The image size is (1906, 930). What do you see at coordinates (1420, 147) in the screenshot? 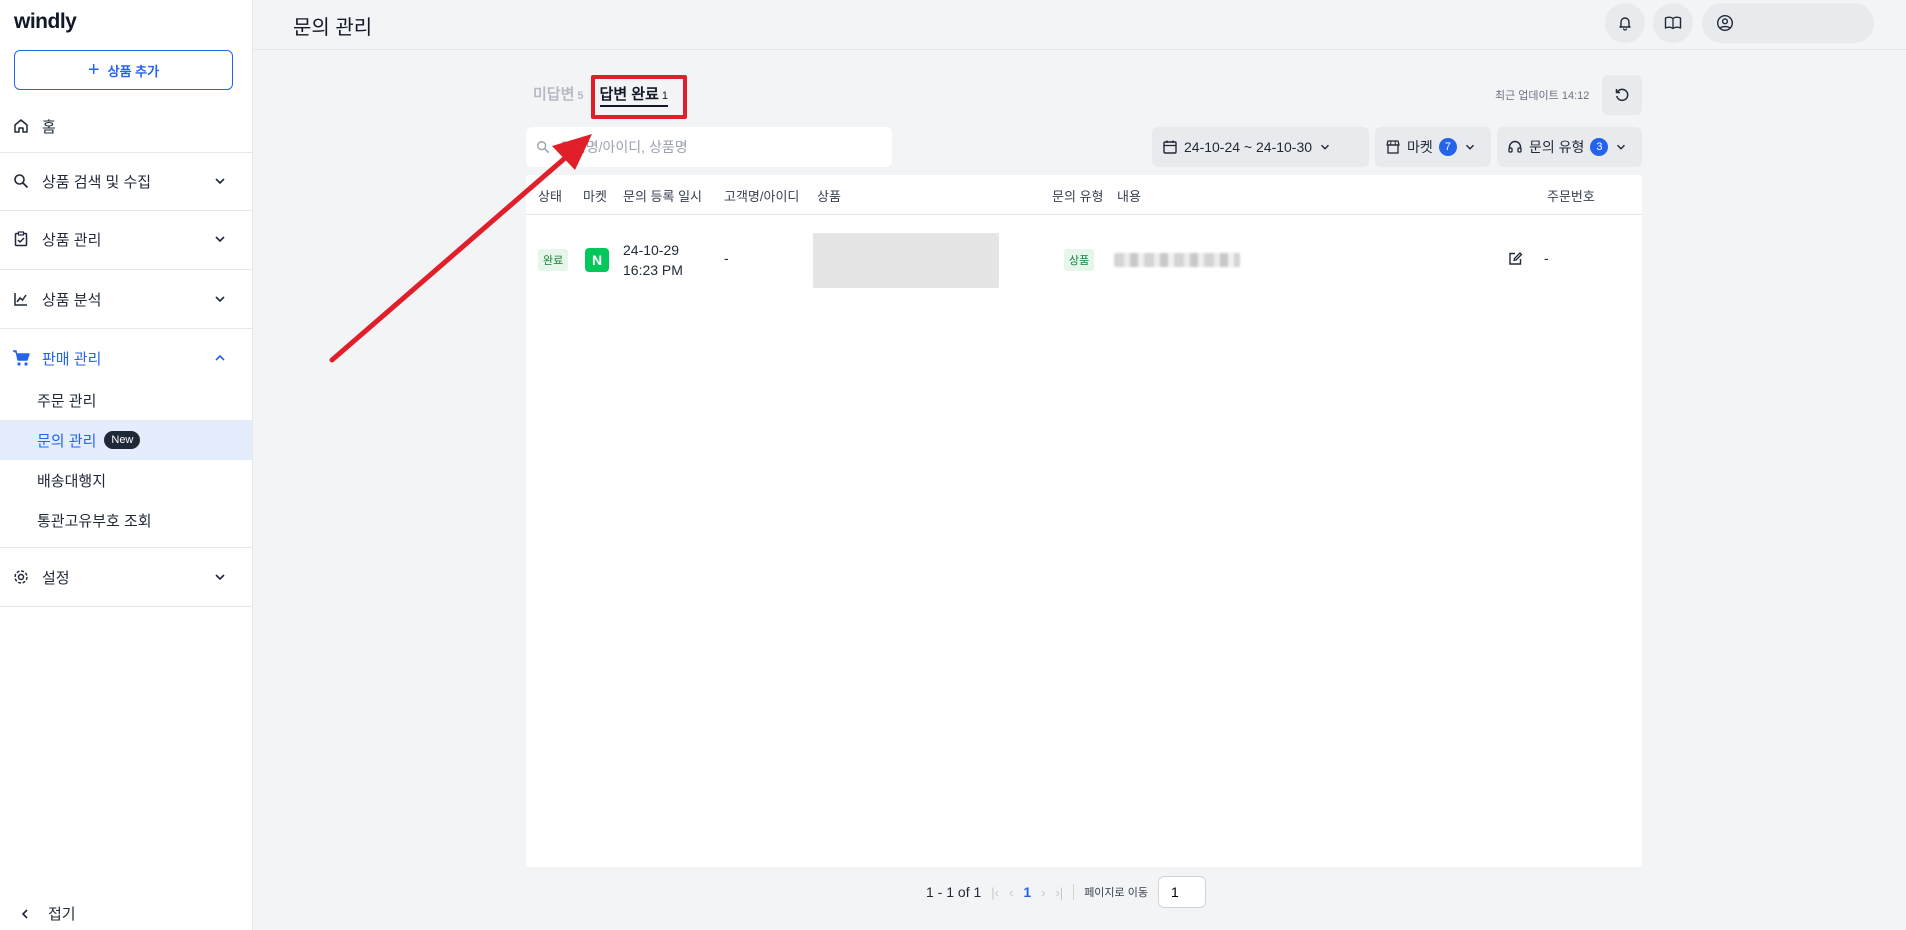
I see `market-filter-label: 마켓` at bounding box center [1420, 147].